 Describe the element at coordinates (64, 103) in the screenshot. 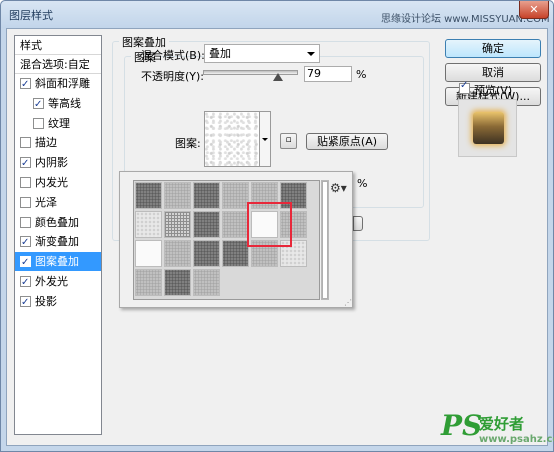

I see `style-item-label: 等高线` at that location.